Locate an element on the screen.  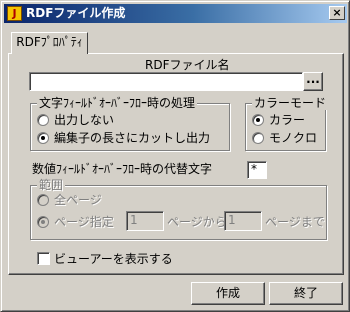
radio-page-range is located at coordinates (43, 222).